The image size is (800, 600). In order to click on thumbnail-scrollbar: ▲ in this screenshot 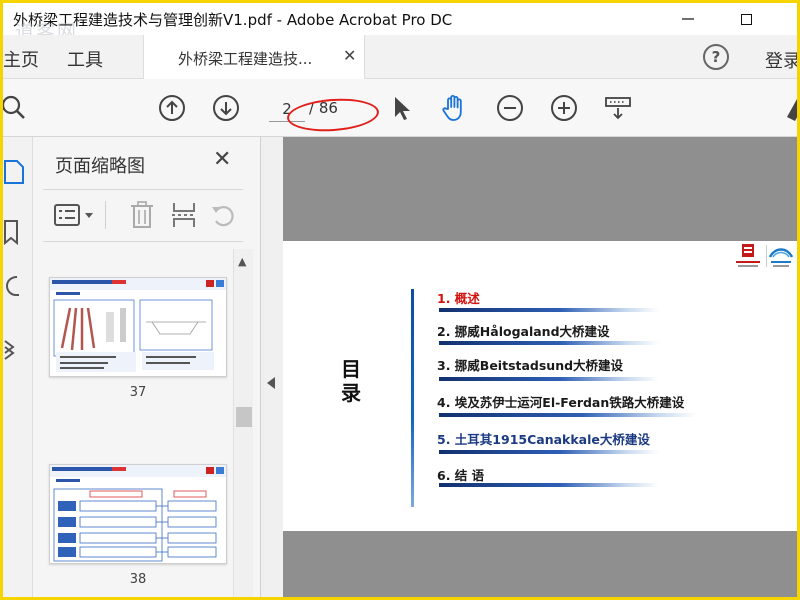, I will do `click(243, 423)`.